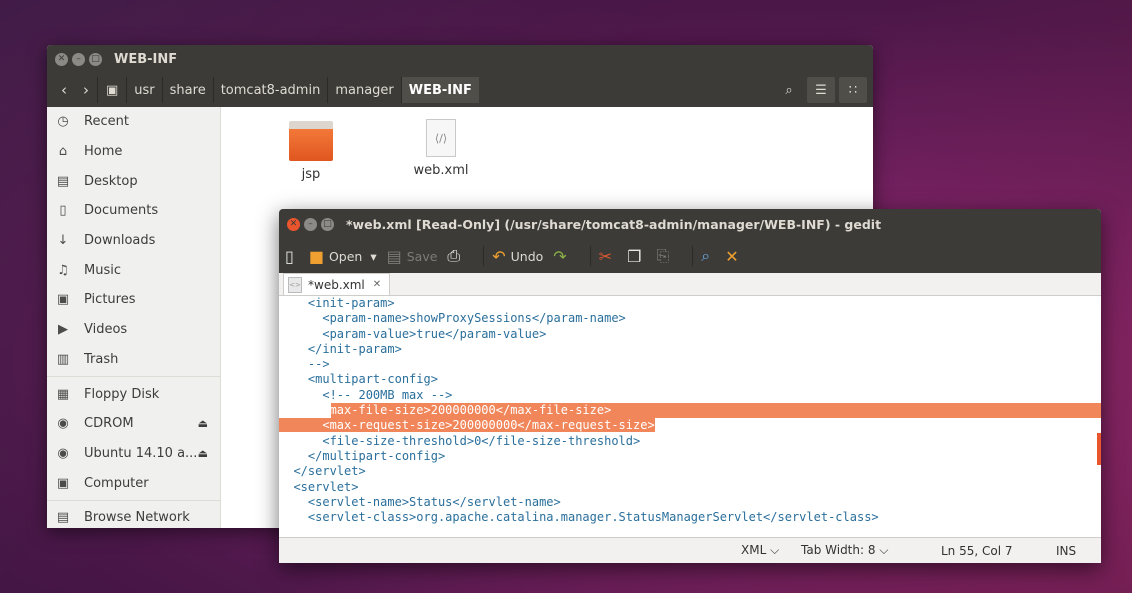 The height and width of the screenshot is (593, 1132). Describe the element at coordinates (64, 90) in the screenshot. I see `back-button: ‹` at that location.